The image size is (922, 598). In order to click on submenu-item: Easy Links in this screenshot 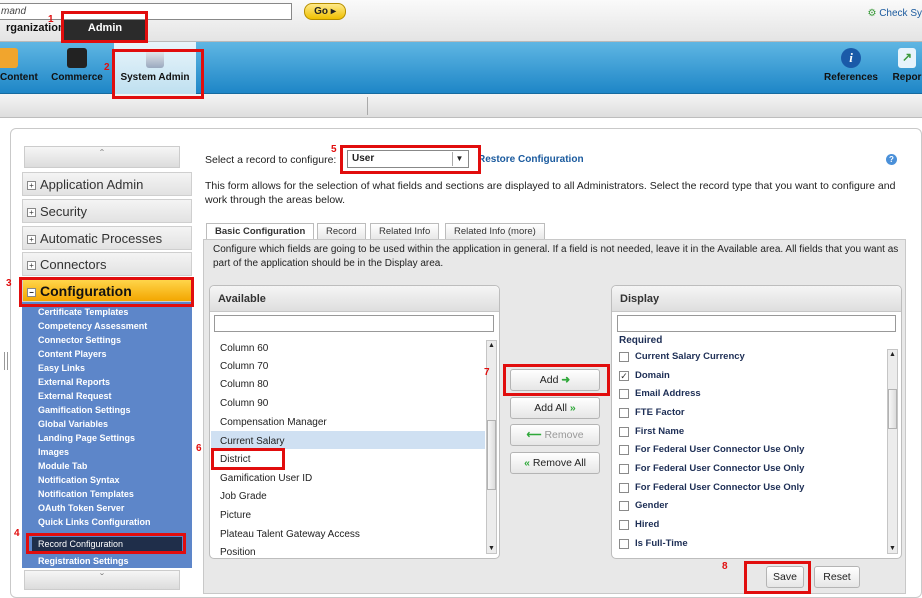, I will do `click(61, 368)`.